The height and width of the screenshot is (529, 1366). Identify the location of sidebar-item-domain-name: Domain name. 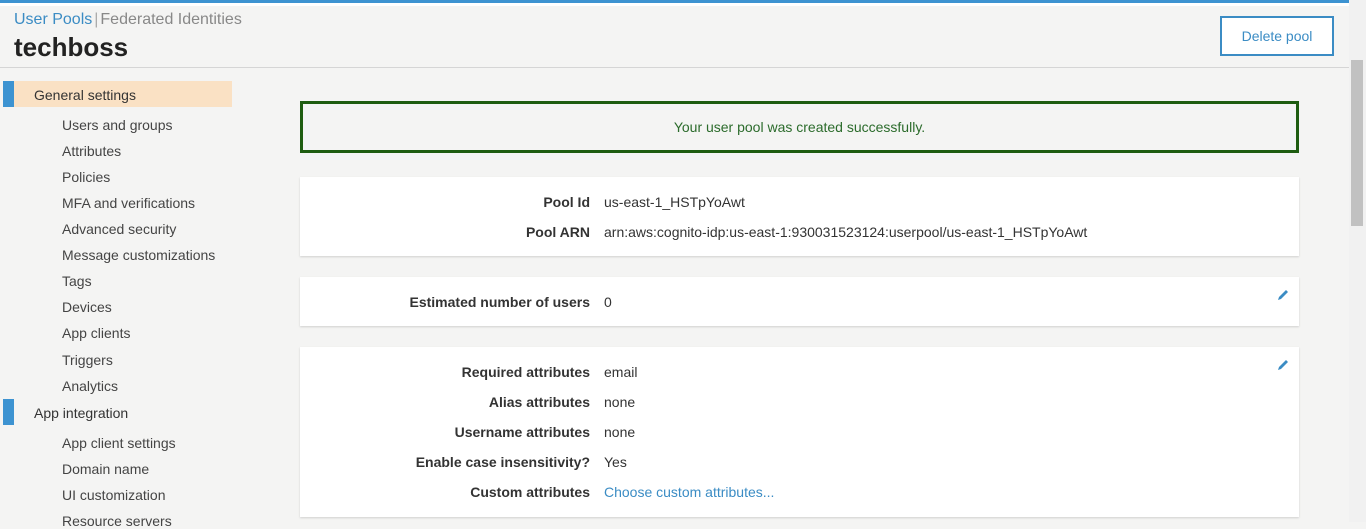
(105, 469).